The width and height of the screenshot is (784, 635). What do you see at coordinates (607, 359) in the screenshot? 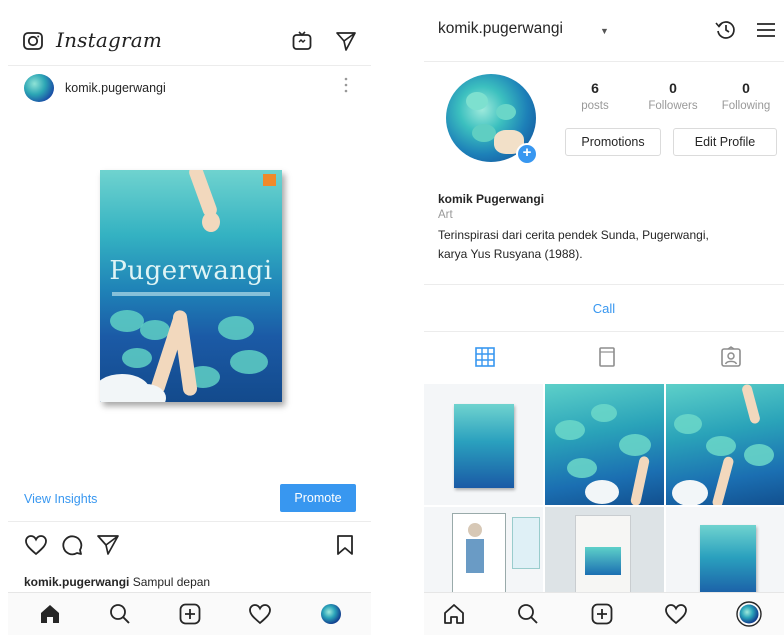
I see `feed-icon` at bounding box center [607, 359].